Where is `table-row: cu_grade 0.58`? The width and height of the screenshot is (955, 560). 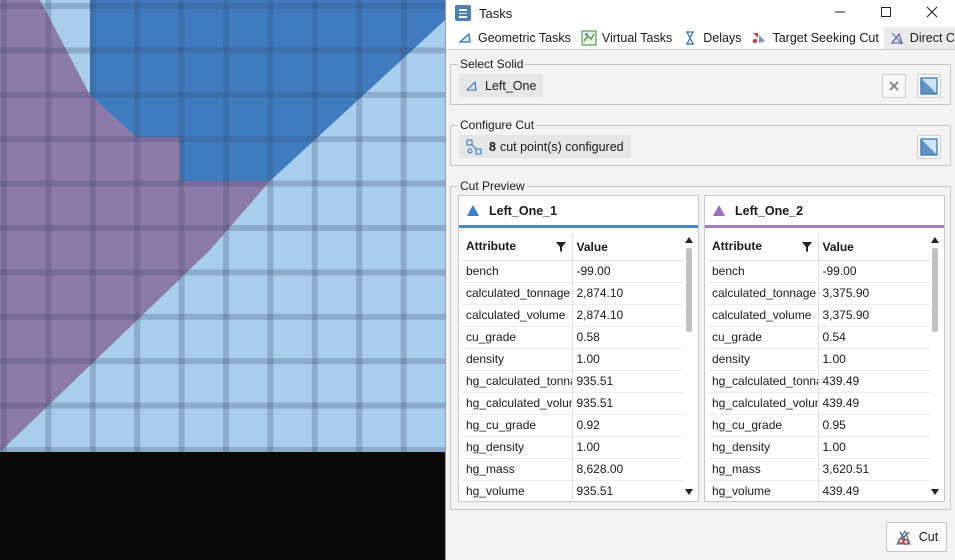 table-row: cu_grade 0.58 is located at coordinates (573, 337).